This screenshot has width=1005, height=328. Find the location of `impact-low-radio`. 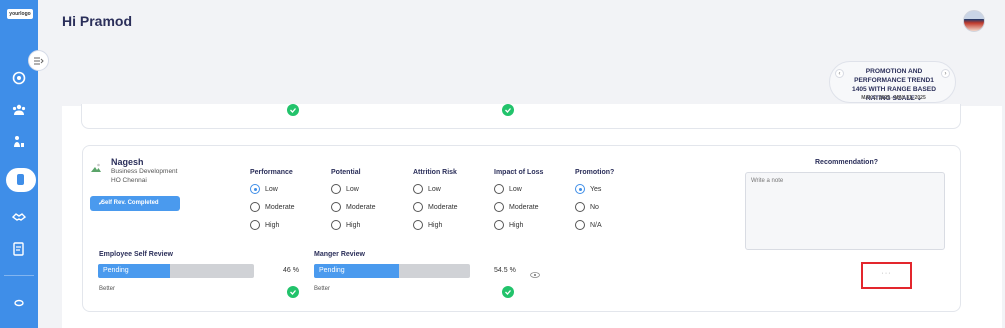

impact-low-radio is located at coordinates (499, 189).